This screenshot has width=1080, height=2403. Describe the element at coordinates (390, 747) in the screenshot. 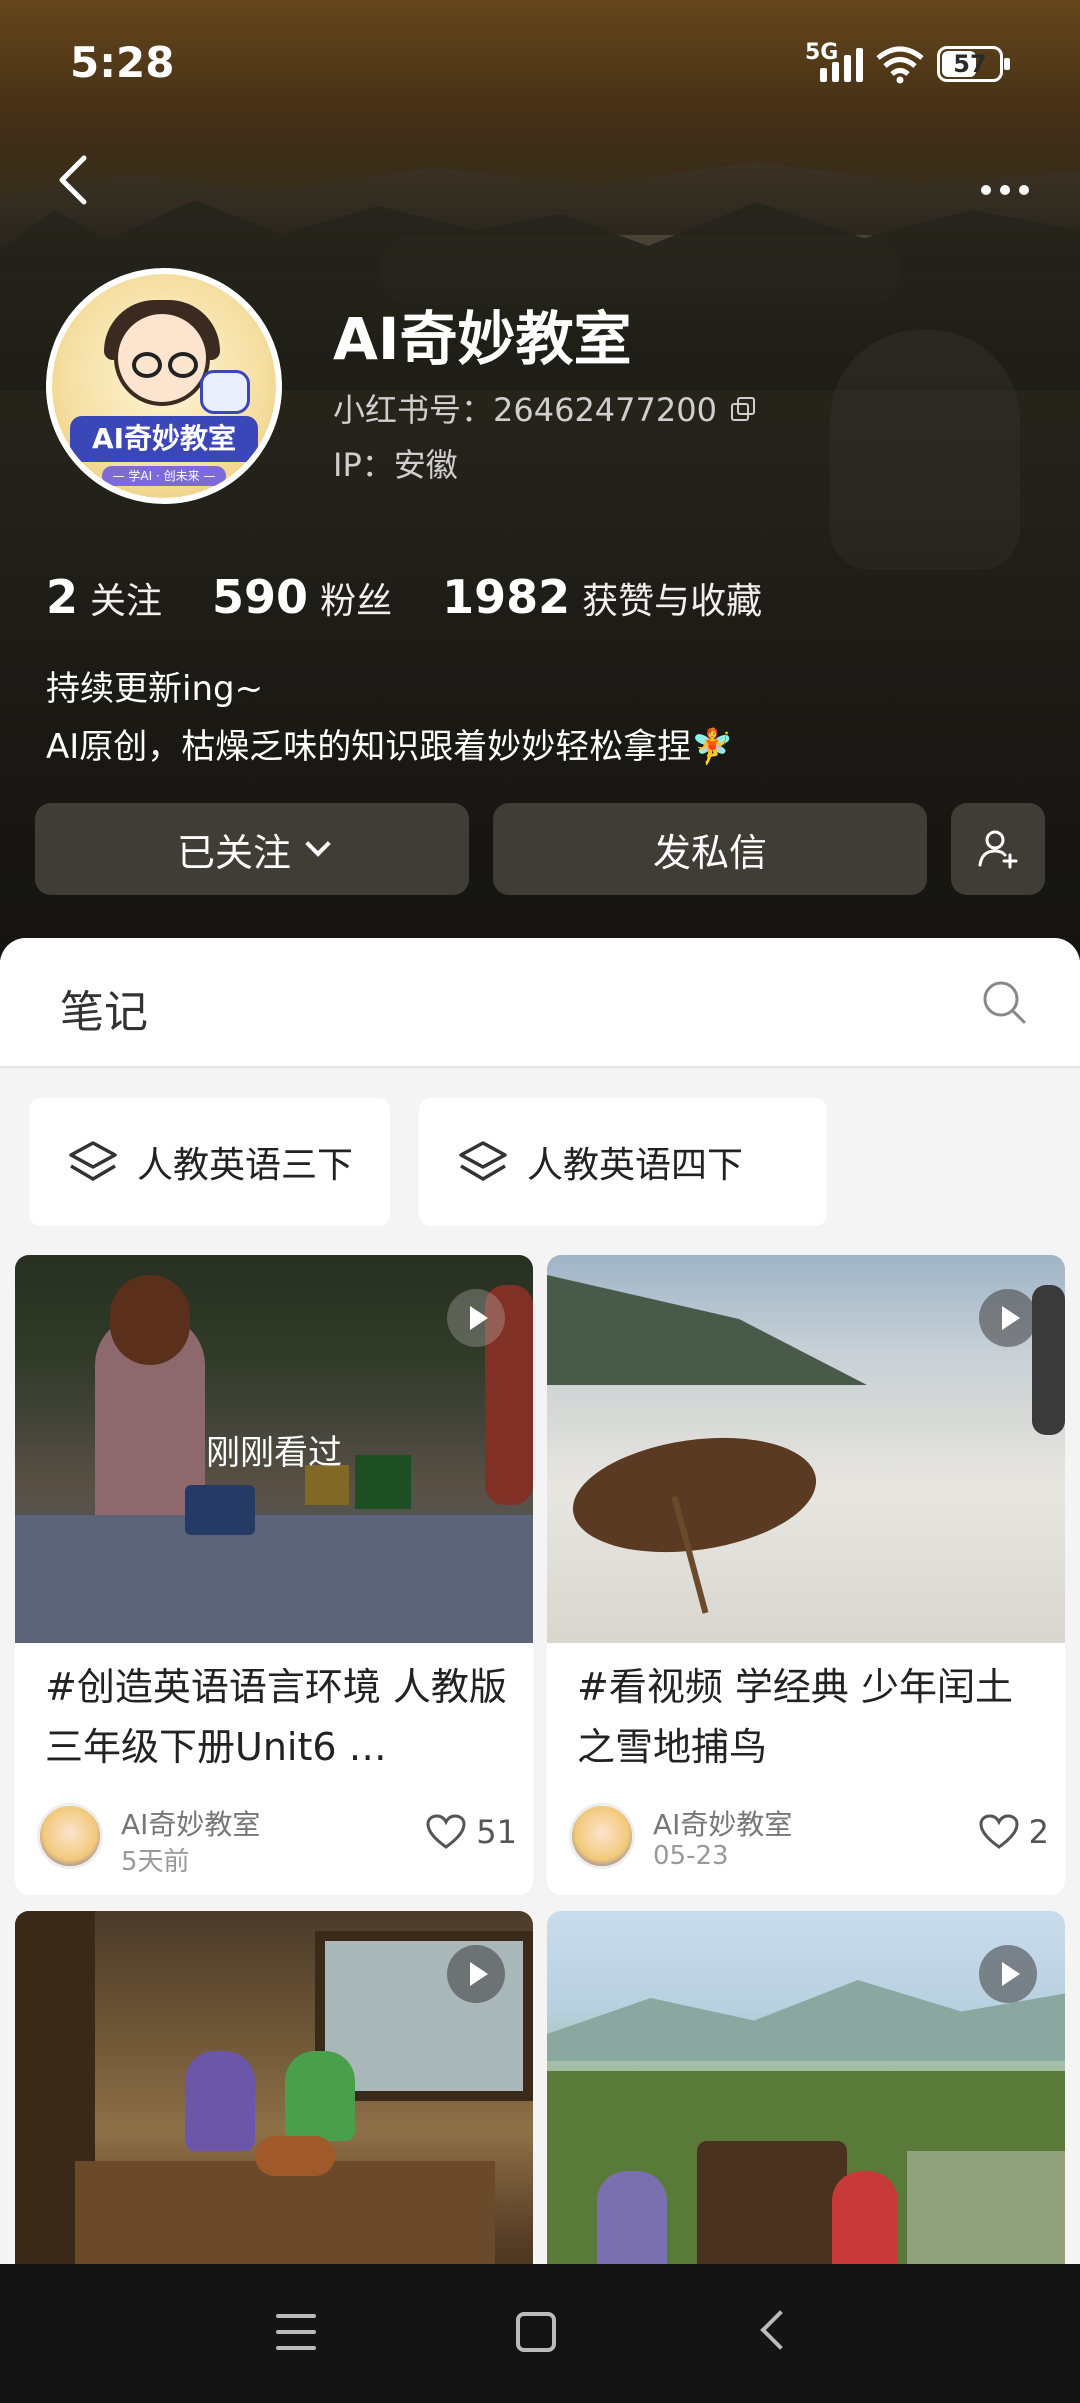

I see `bio-line: AI原创，枯燥乏味的知识跟着妙妙轻松拿捏🧚` at that location.